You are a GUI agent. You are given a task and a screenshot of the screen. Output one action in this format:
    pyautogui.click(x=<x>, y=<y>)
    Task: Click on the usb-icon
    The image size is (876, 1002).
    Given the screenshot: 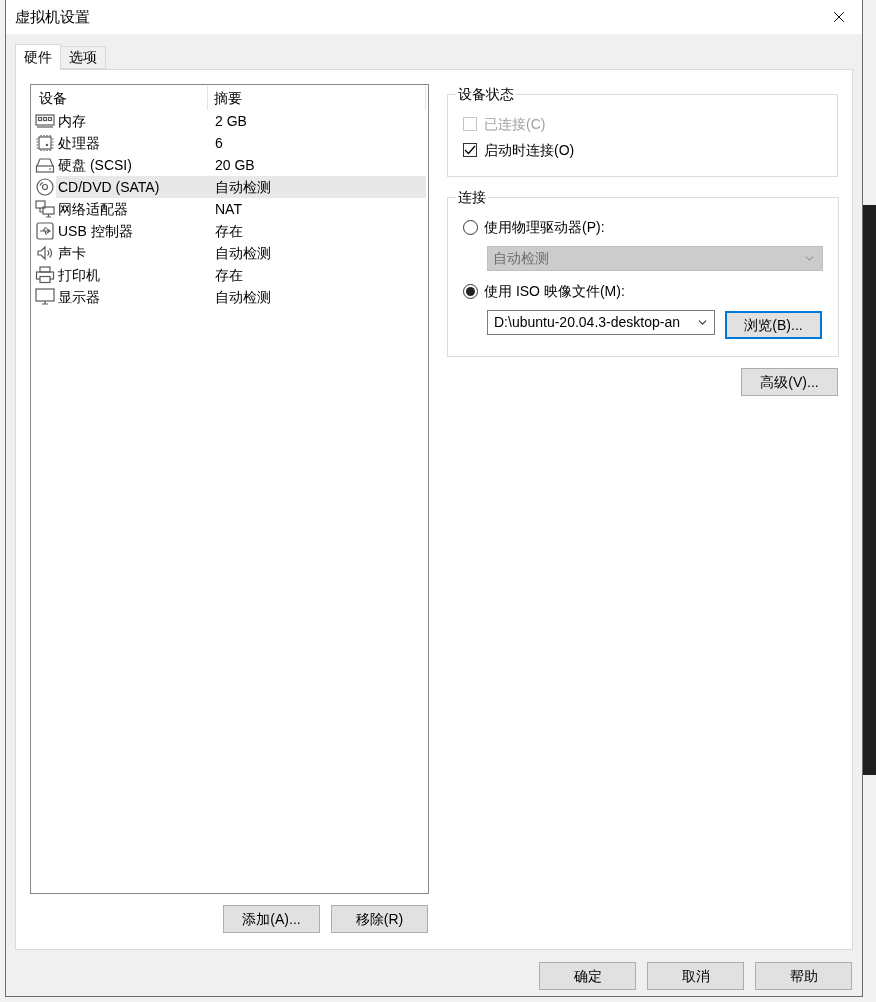 What is the action you would take?
    pyautogui.click(x=45, y=231)
    